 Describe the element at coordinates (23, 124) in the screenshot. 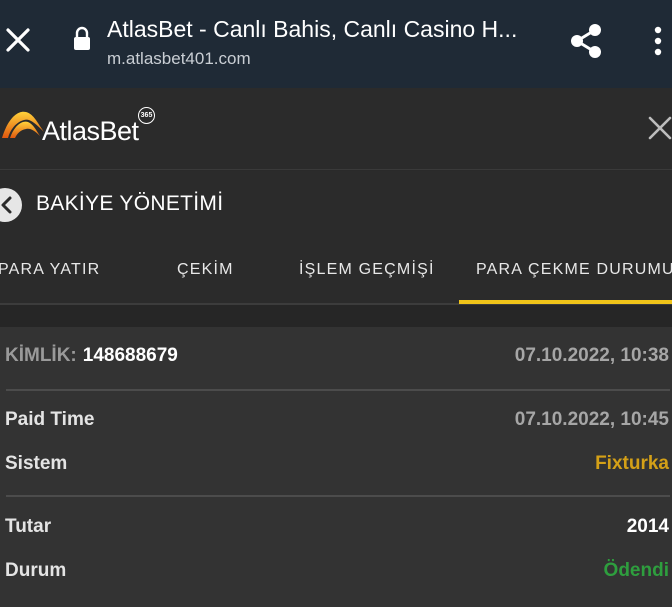

I see `atlasbet-logo-icon` at that location.